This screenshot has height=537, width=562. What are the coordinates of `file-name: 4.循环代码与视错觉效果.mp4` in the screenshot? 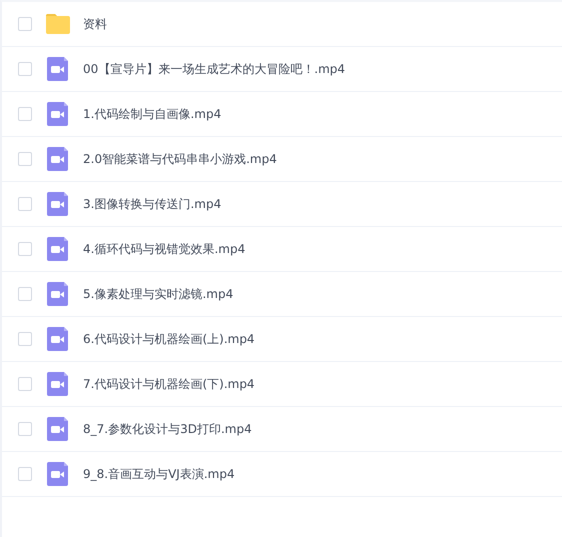 It's located at (164, 249).